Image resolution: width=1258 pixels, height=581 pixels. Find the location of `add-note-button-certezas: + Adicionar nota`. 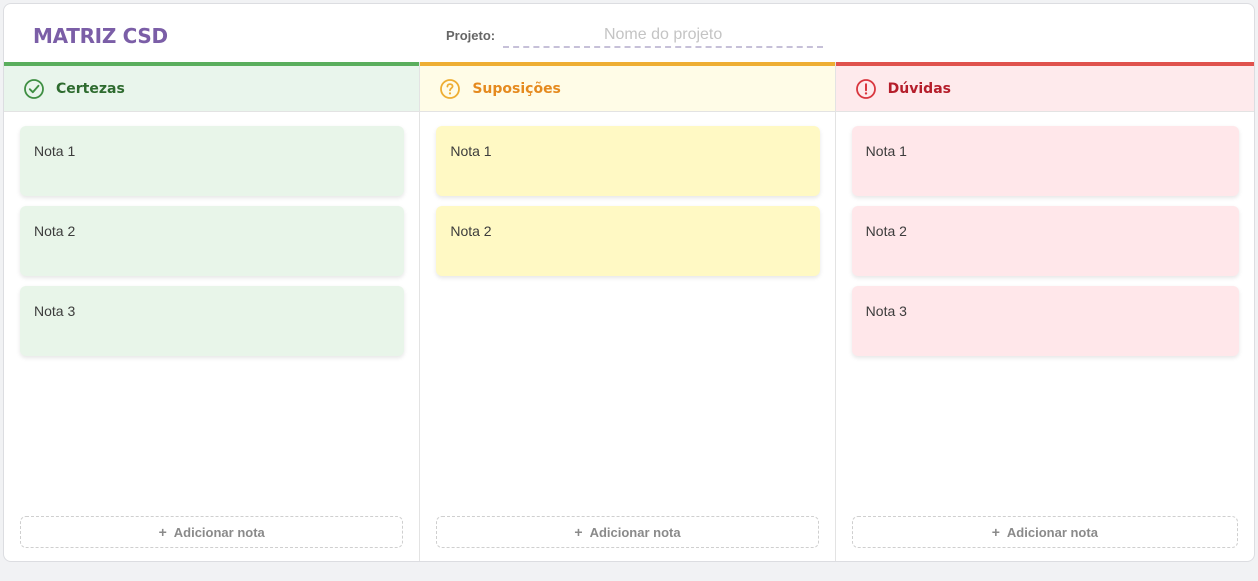

add-note-button-certezas: + Adicionar nota is located at coordinates (212, 532).